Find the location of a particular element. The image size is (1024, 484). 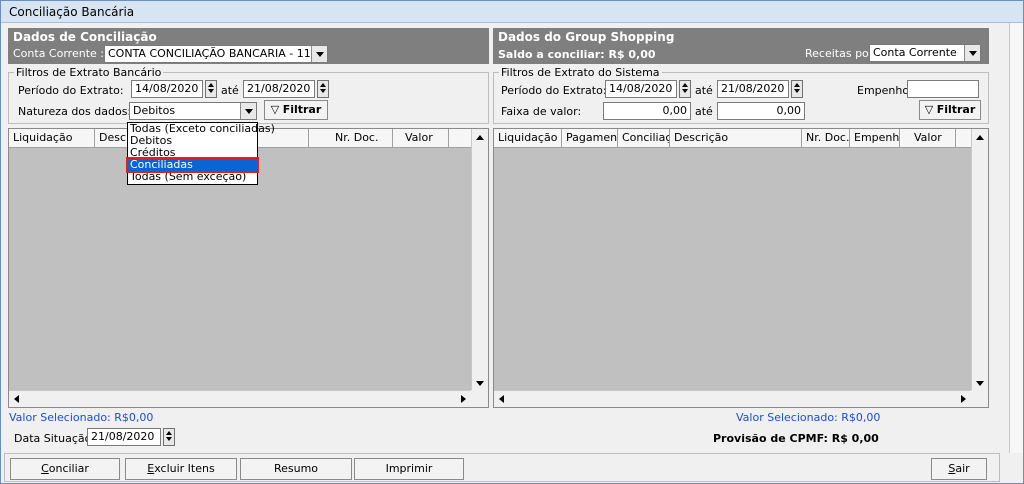

receipts-by-label: Receitas por is located at coordinates (839, 53).